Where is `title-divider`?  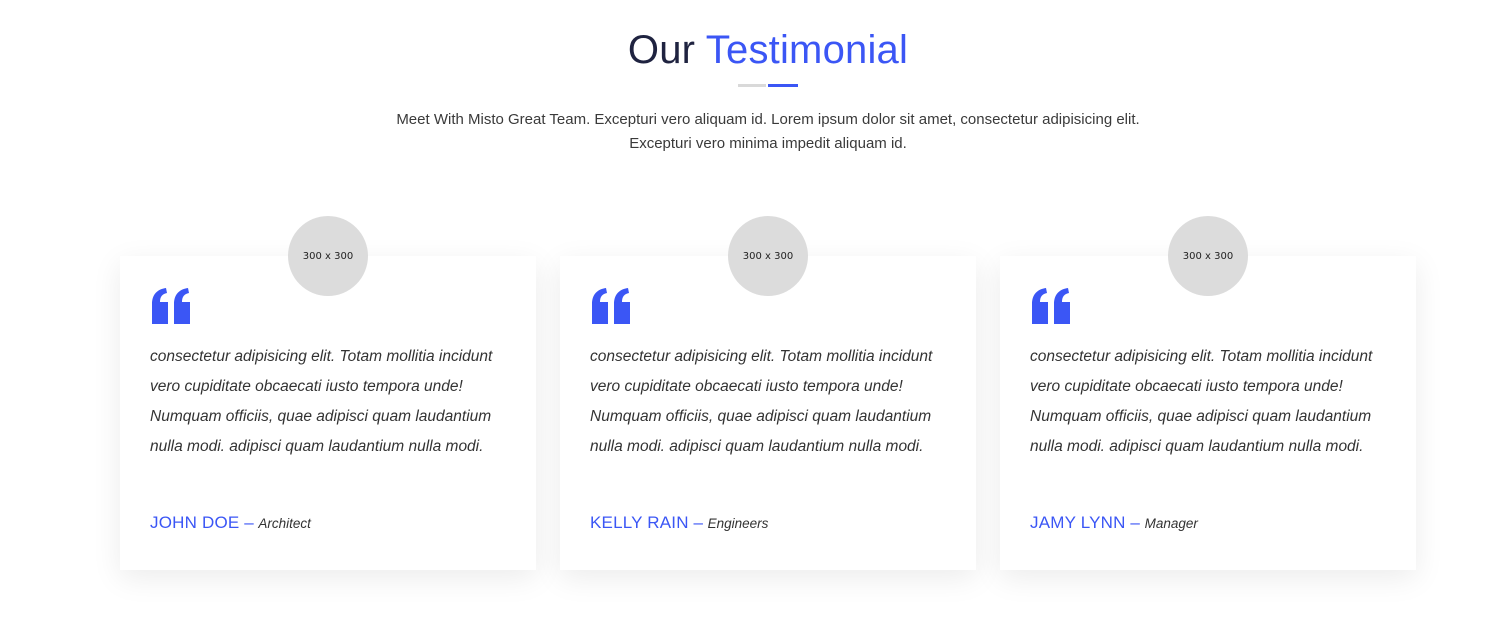
title-divider is located at coordinates (768, 85).